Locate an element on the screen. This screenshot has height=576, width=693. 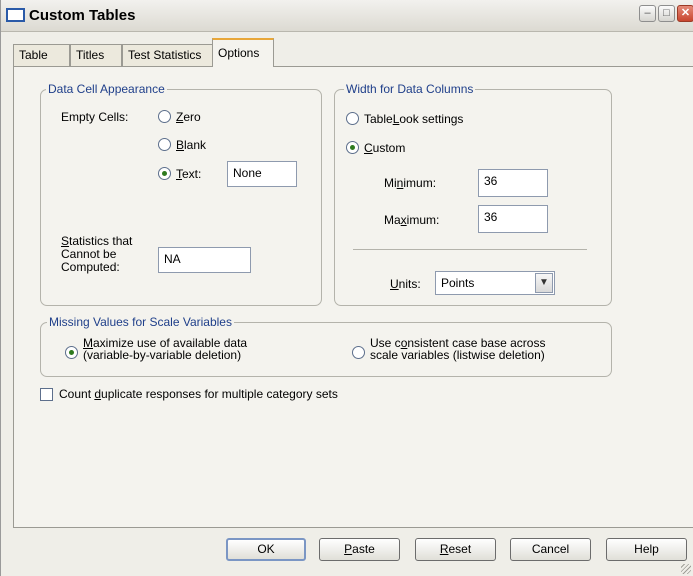
minimum-label: Minimum: is located at coordinates (410, 183).